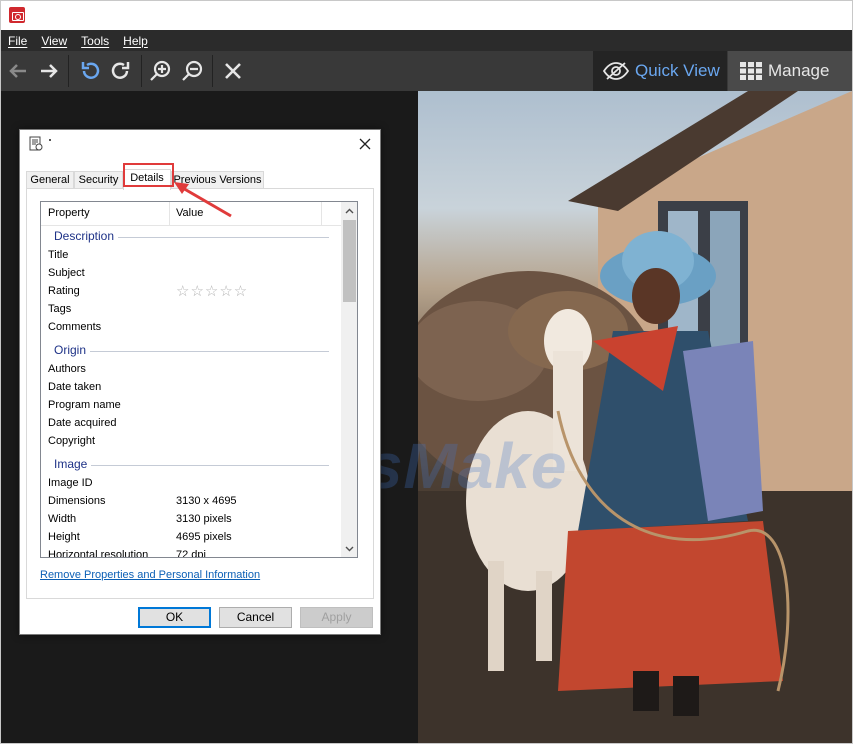 This screenshot has height=744, width=853. I want to click on group-description-label: Description, so click(86, 236).